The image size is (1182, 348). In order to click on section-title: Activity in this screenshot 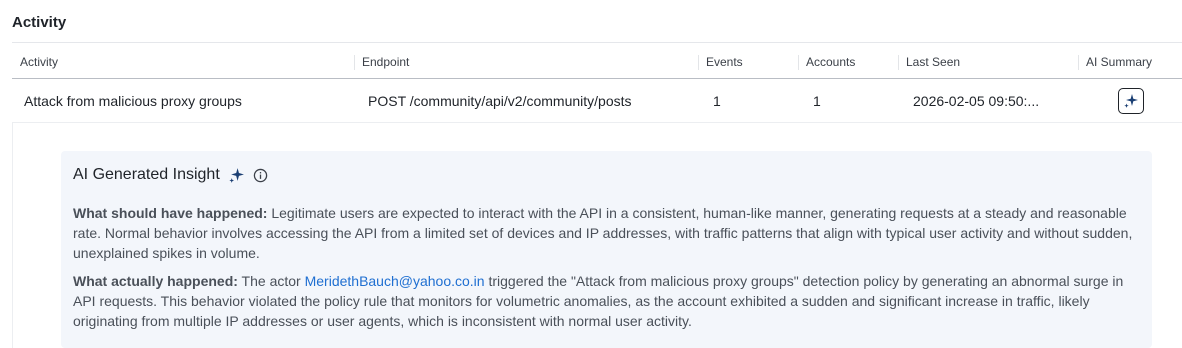, I will do `click(39, 22)`.